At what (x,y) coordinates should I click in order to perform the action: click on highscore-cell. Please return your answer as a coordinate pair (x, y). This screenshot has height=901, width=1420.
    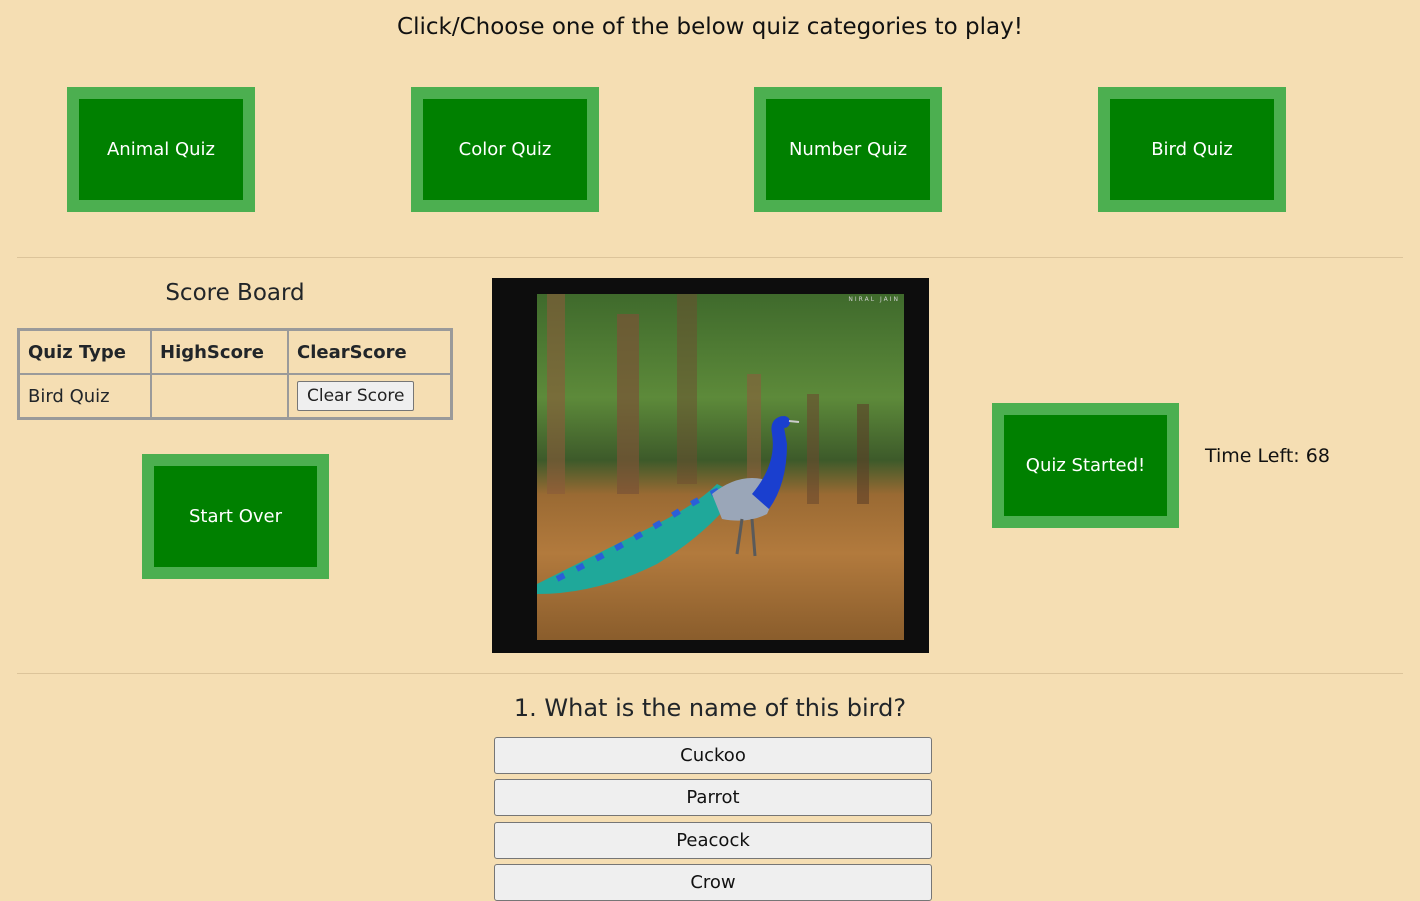
    Looking at the image, I should click on (219, 396).